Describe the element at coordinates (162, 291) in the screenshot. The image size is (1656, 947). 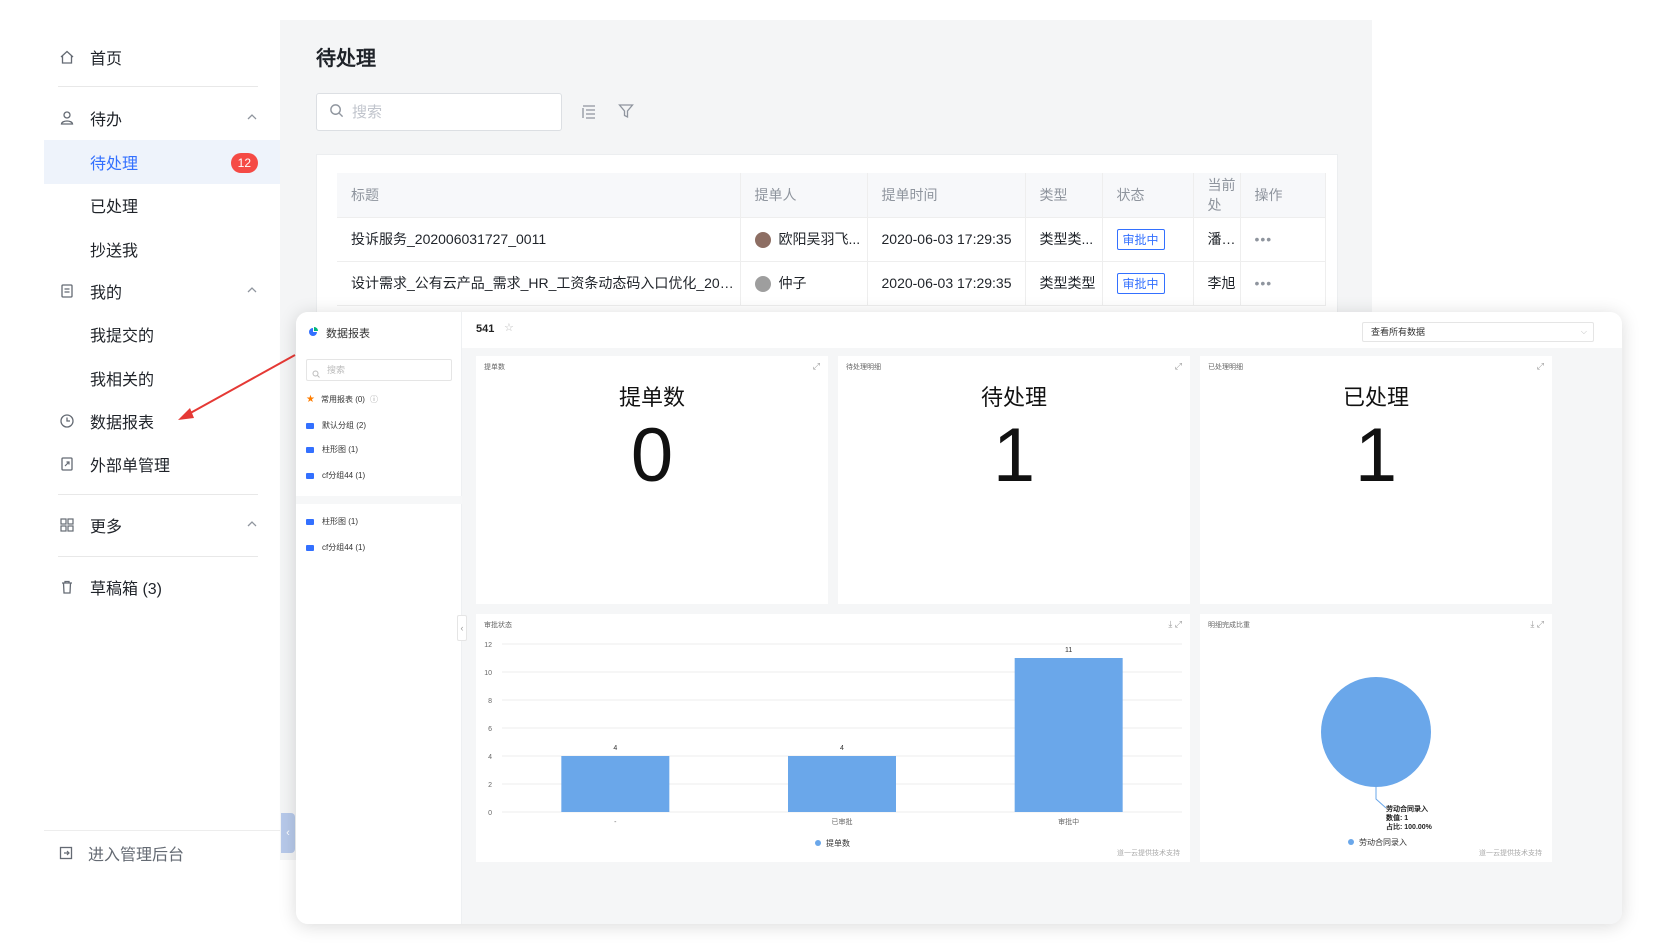
I see `nav-mine: 我的` at that location.